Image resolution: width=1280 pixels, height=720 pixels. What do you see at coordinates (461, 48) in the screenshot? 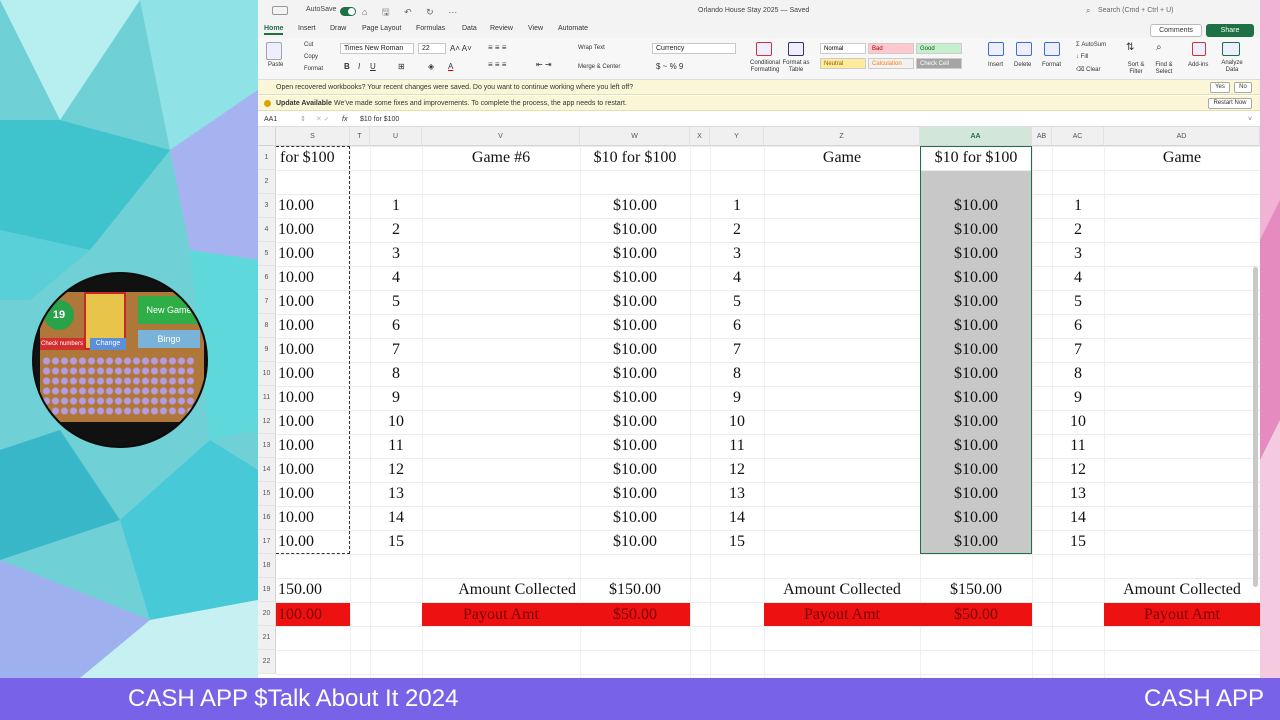
I see `font-grow-shrink-icons: A˄ A˅` at bounding box center [461, 48].